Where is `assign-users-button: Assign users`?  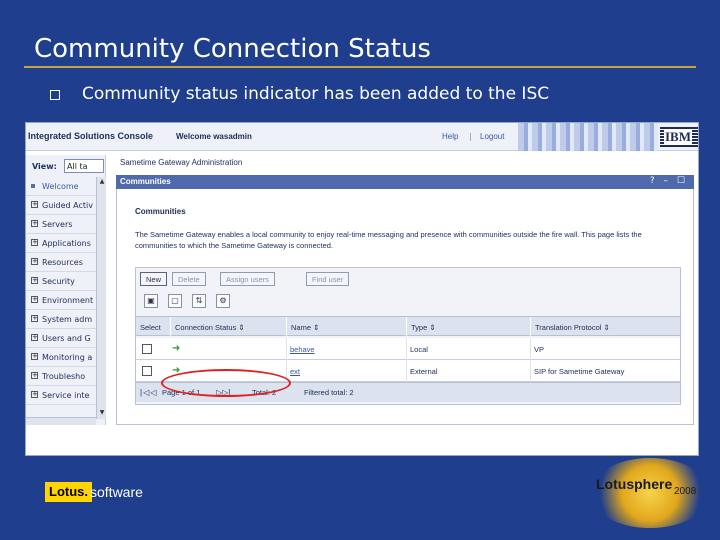 assign-users-button: Assign users is located at coordinates (247, 279).